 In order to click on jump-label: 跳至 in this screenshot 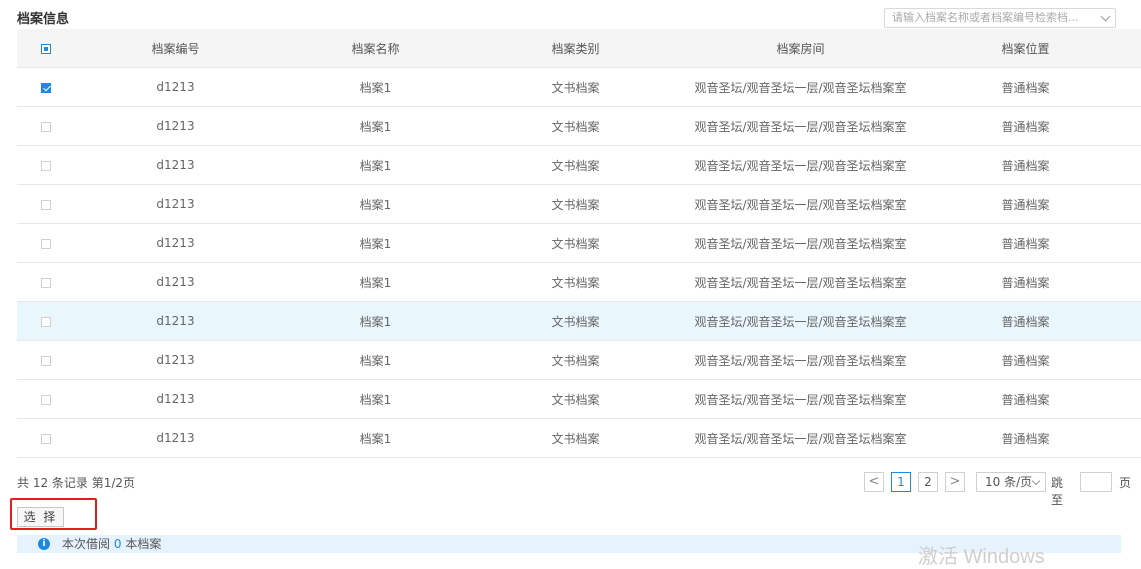, I will do `click(1057, 491)`.